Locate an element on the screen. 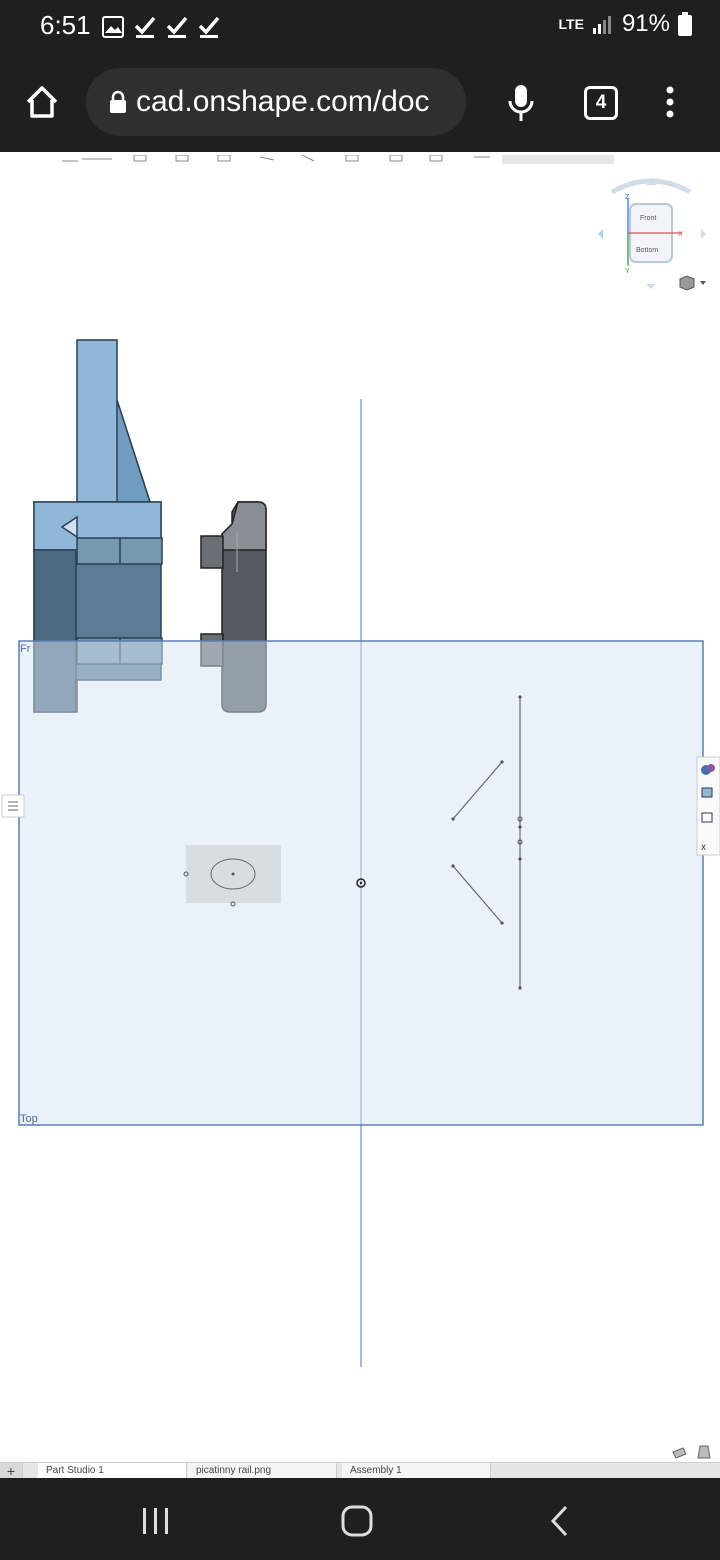  right-tool-icons: x is located at coordinates (708, 806).